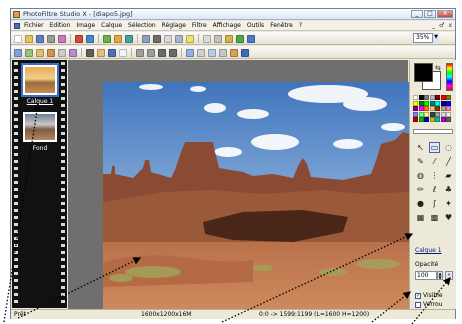  What do you see at coordinates (157, 38) in the screenshot?
I see `canvas-size-icon` at bounding box center [157, 38].